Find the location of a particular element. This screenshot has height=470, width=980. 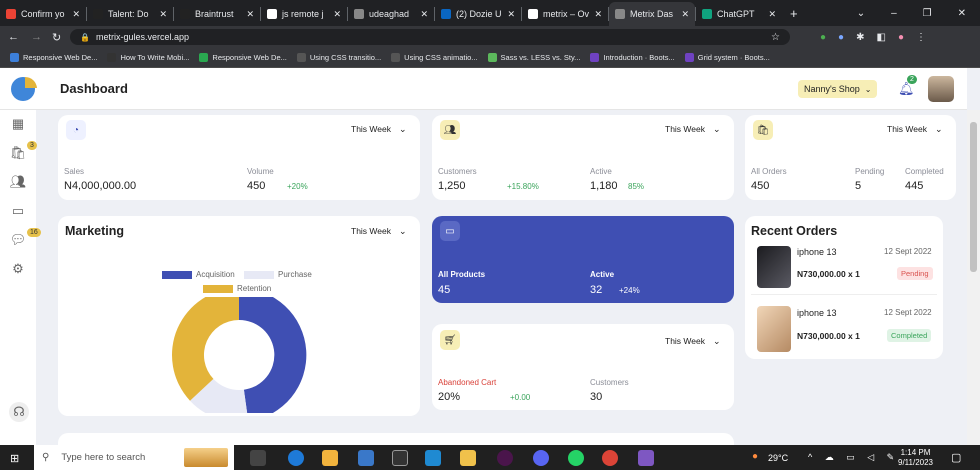

all-orders-value: 450 is located at coordinates (760, 186).